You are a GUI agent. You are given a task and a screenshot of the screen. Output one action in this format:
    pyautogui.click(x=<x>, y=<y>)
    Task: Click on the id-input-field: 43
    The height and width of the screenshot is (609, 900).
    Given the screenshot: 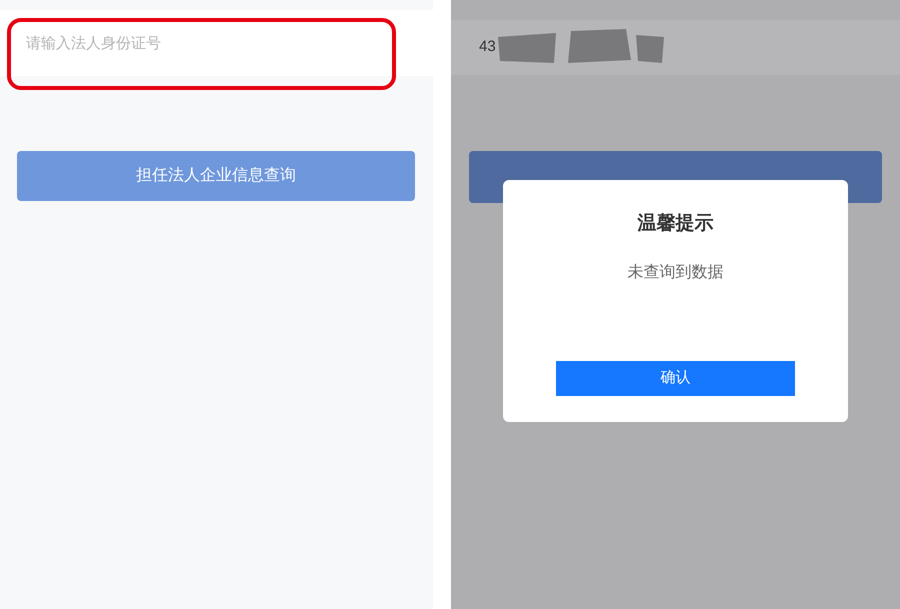 What is the action you would take?
    pyautogui.click(x=675, y=47)
    